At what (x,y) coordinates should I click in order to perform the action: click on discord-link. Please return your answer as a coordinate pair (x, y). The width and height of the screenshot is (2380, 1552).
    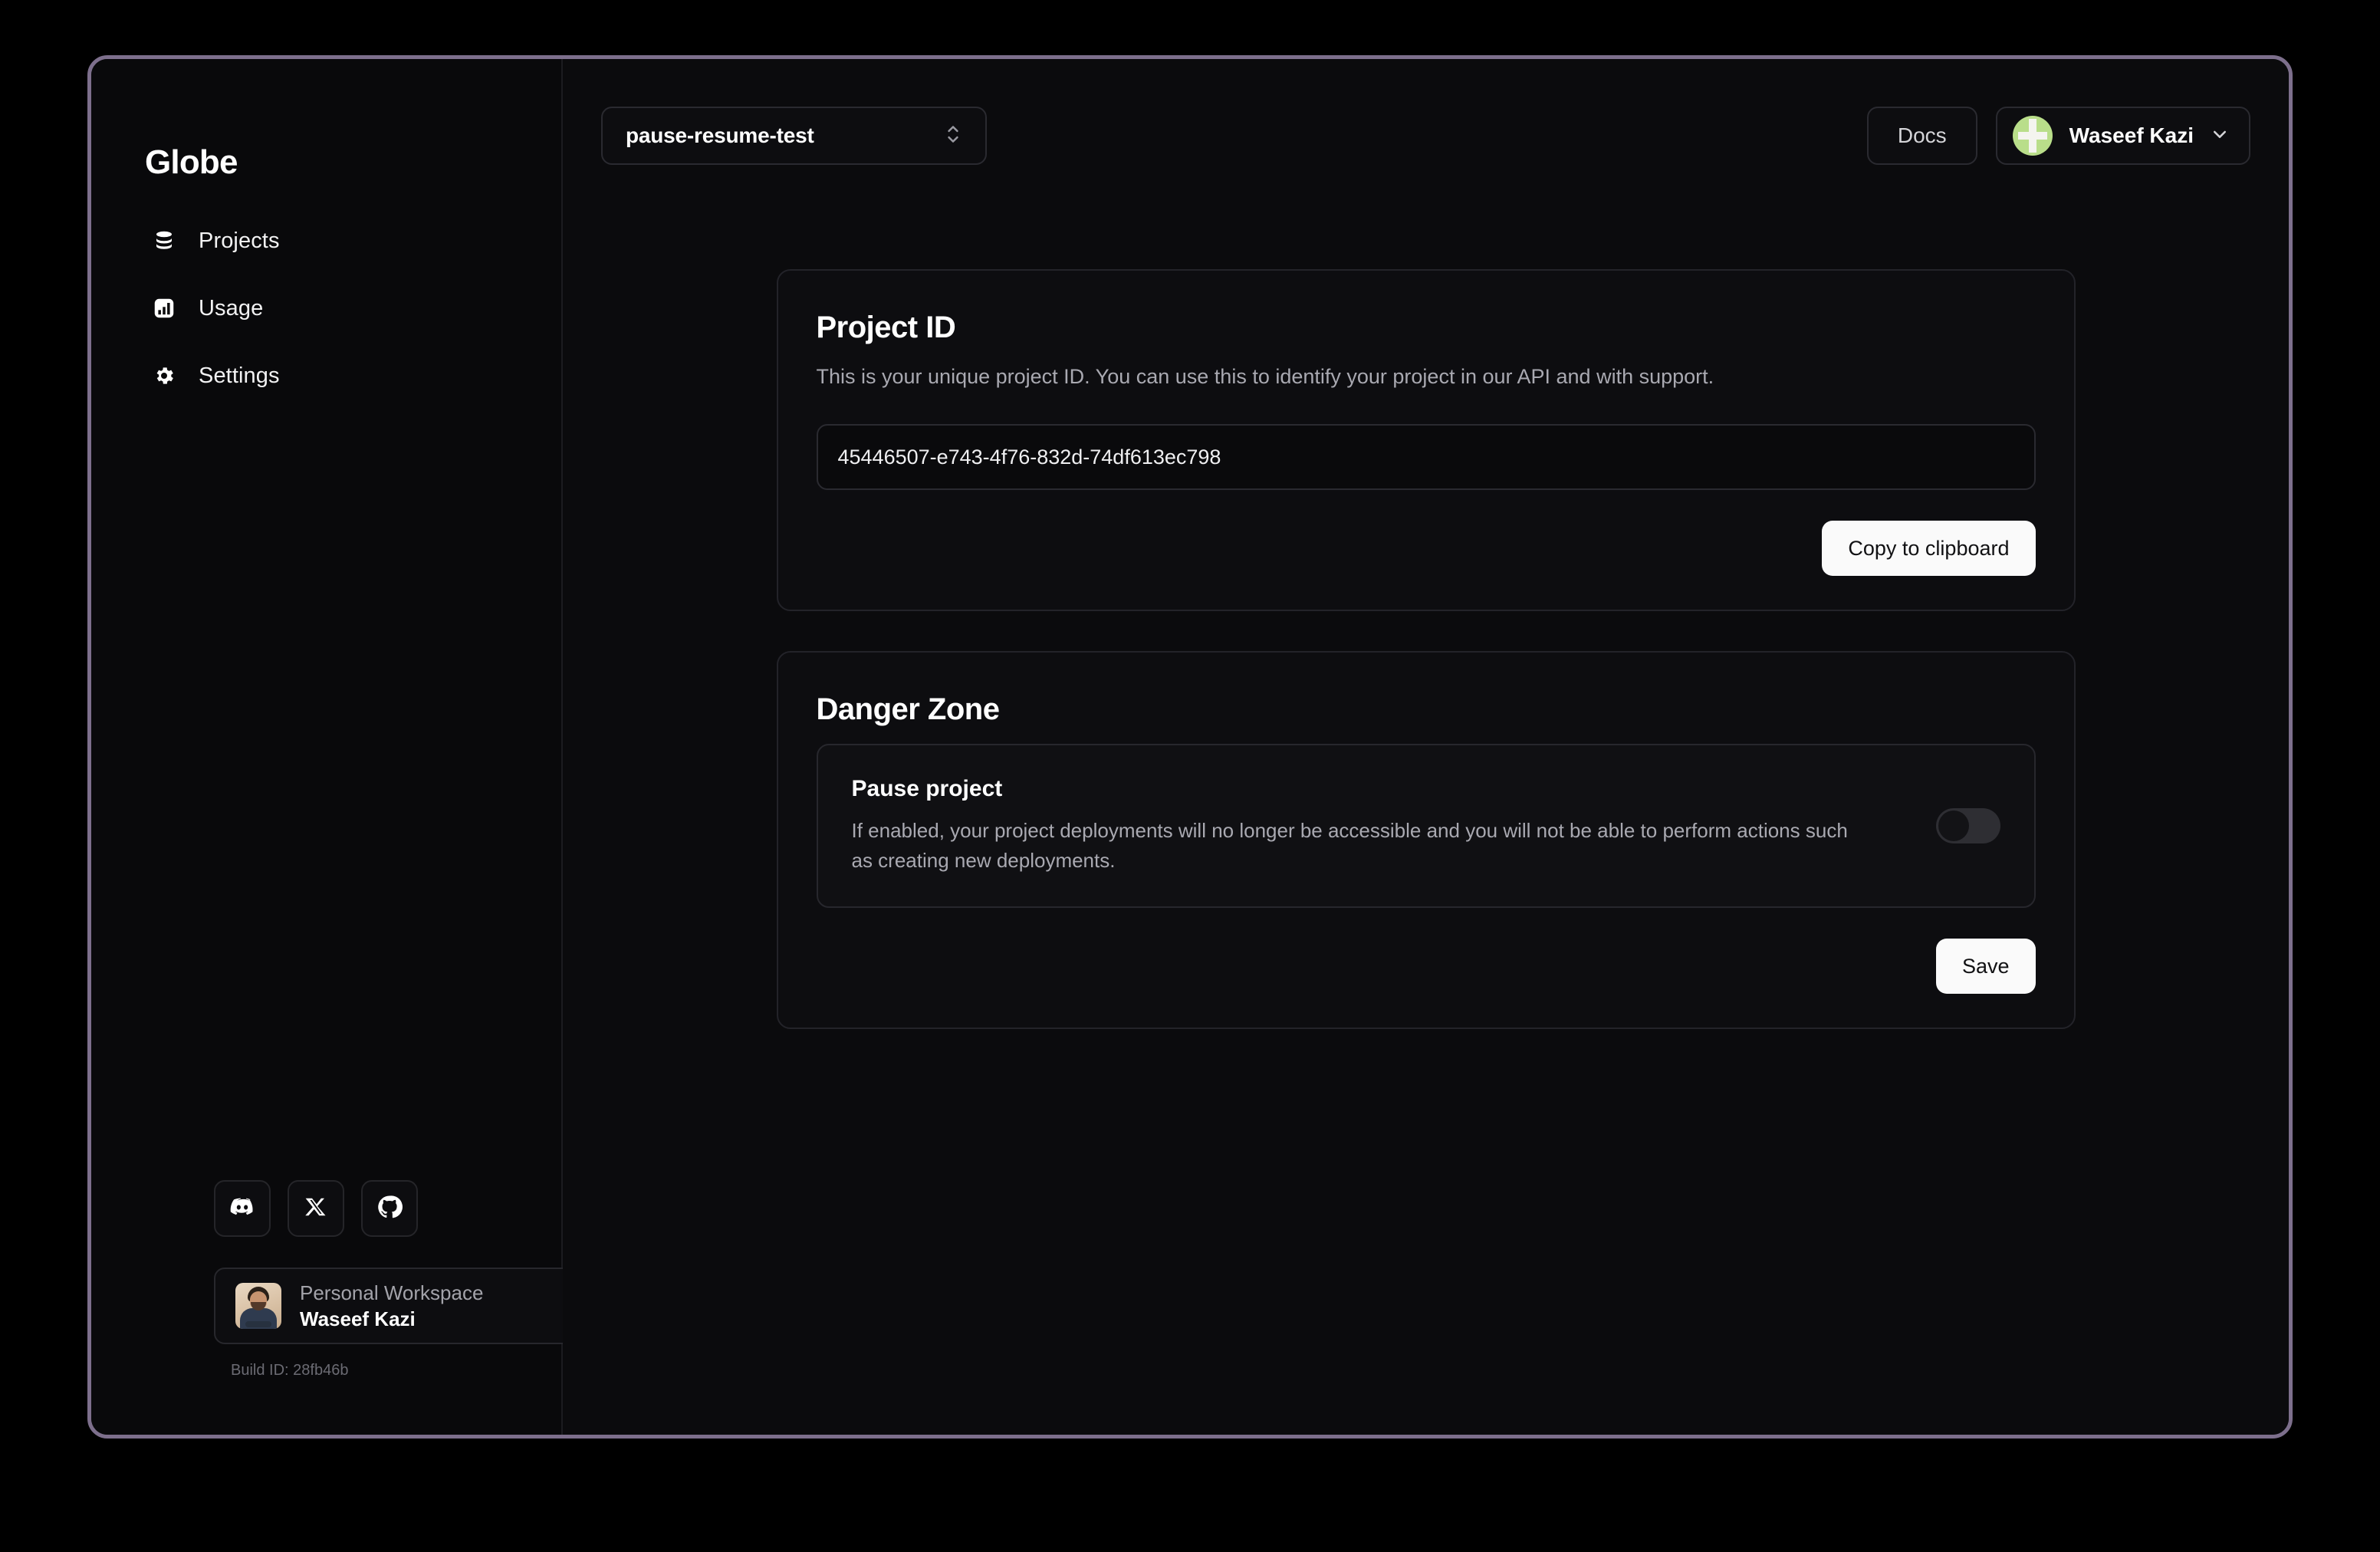
    Looking at the image, I should click on (243, 1208).